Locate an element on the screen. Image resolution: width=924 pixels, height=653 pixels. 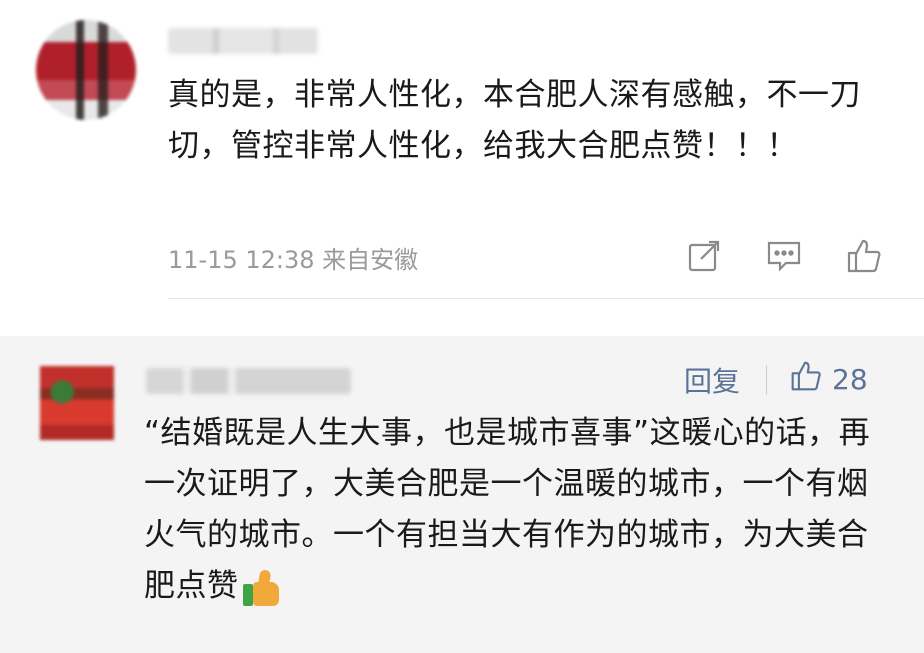
share-icon is located at coordinates (704, 256).